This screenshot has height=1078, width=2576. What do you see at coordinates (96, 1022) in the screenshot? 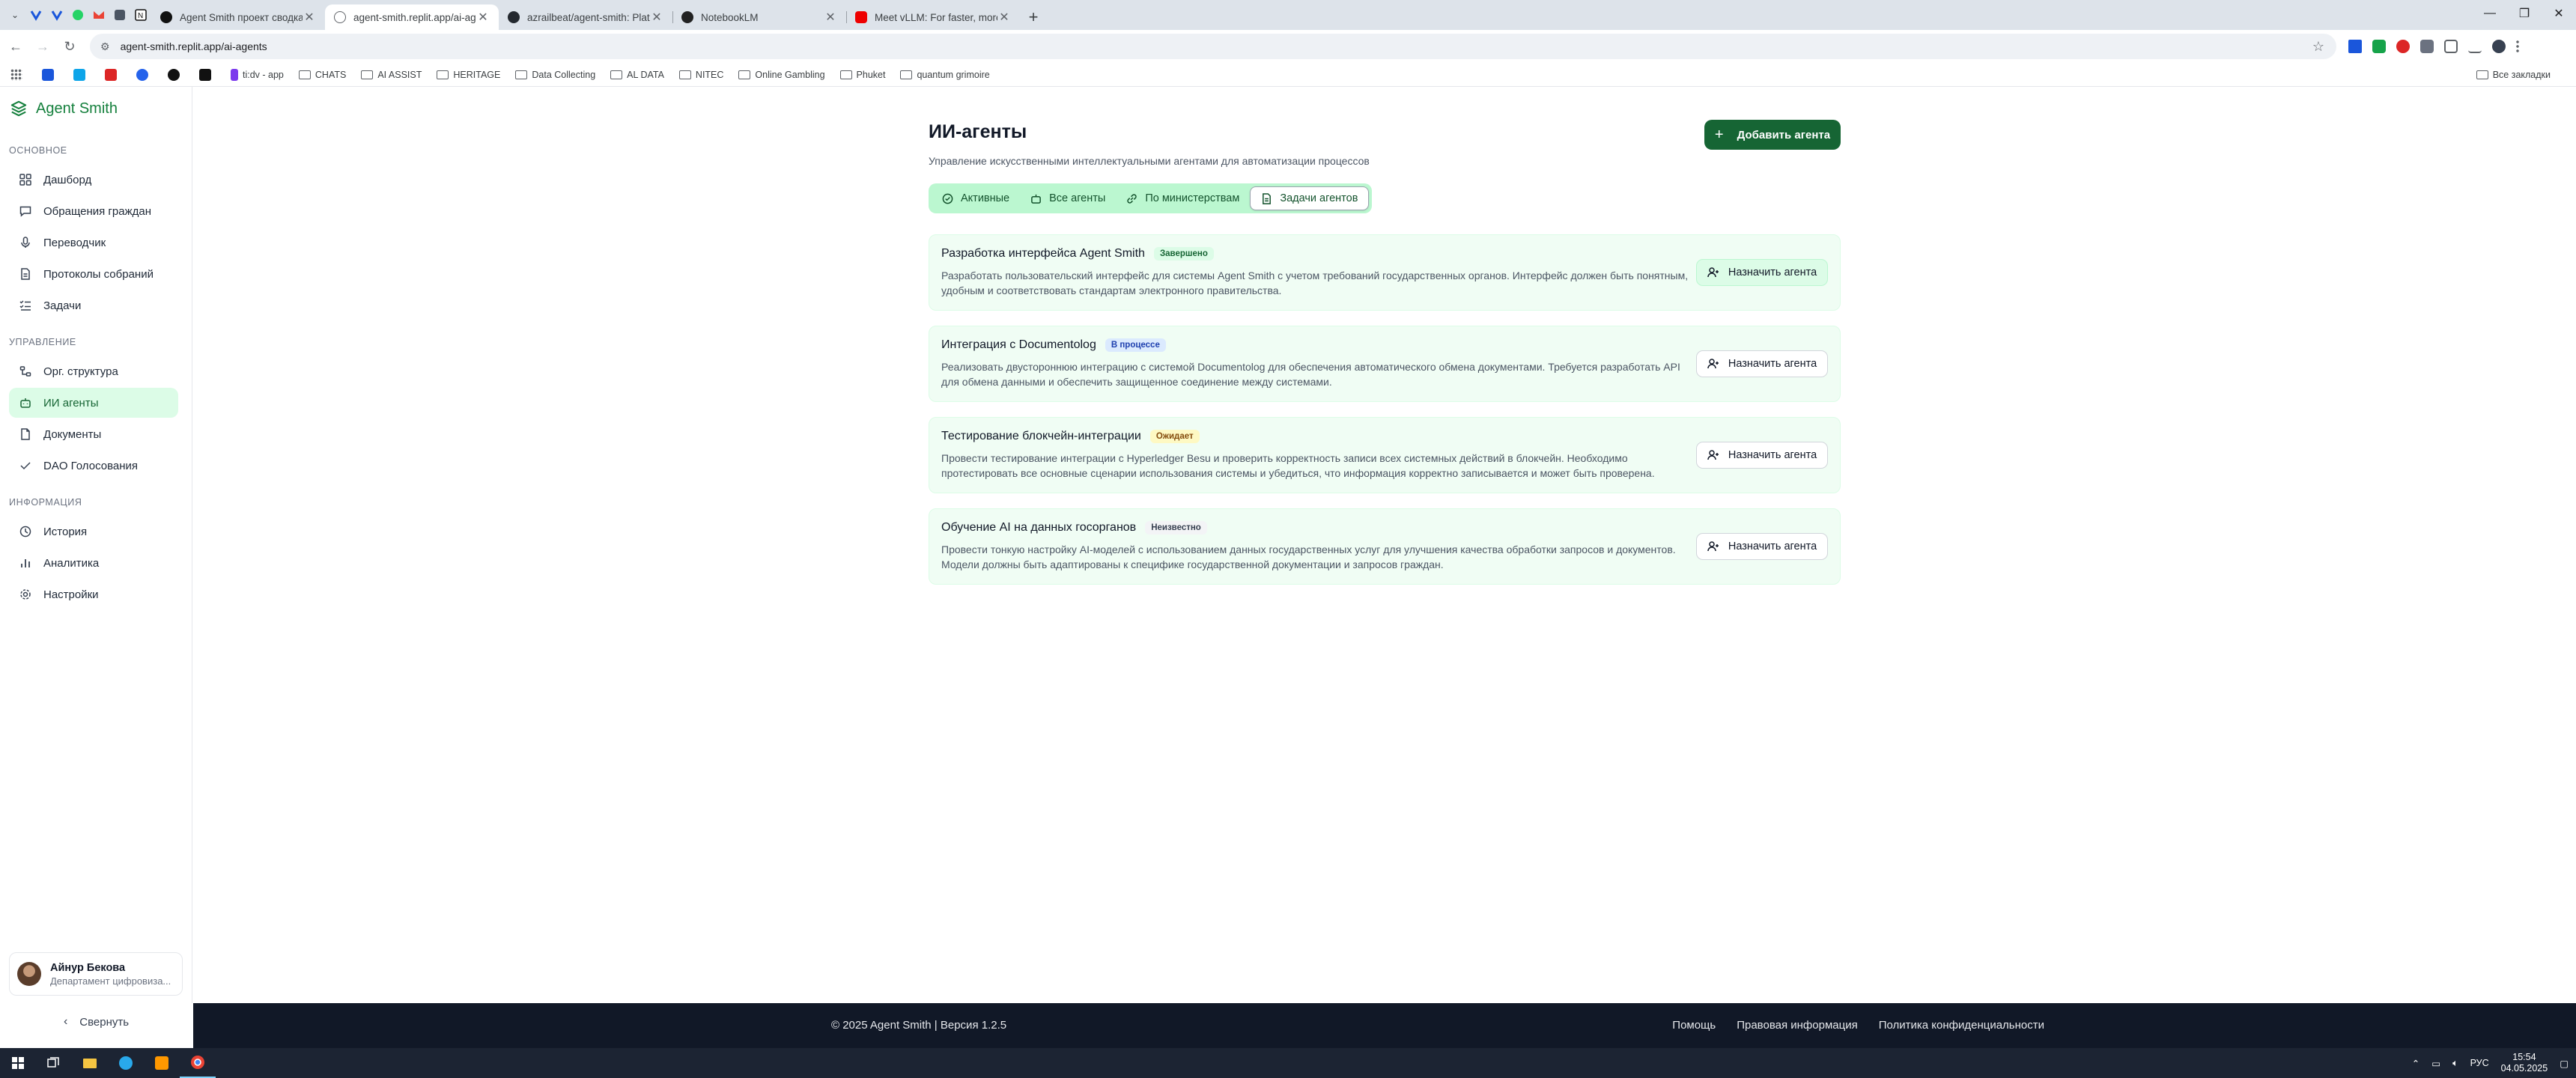
I see `collapse-sidebar-button: ‹ Свернуть` at bounding box center [96, 1022].